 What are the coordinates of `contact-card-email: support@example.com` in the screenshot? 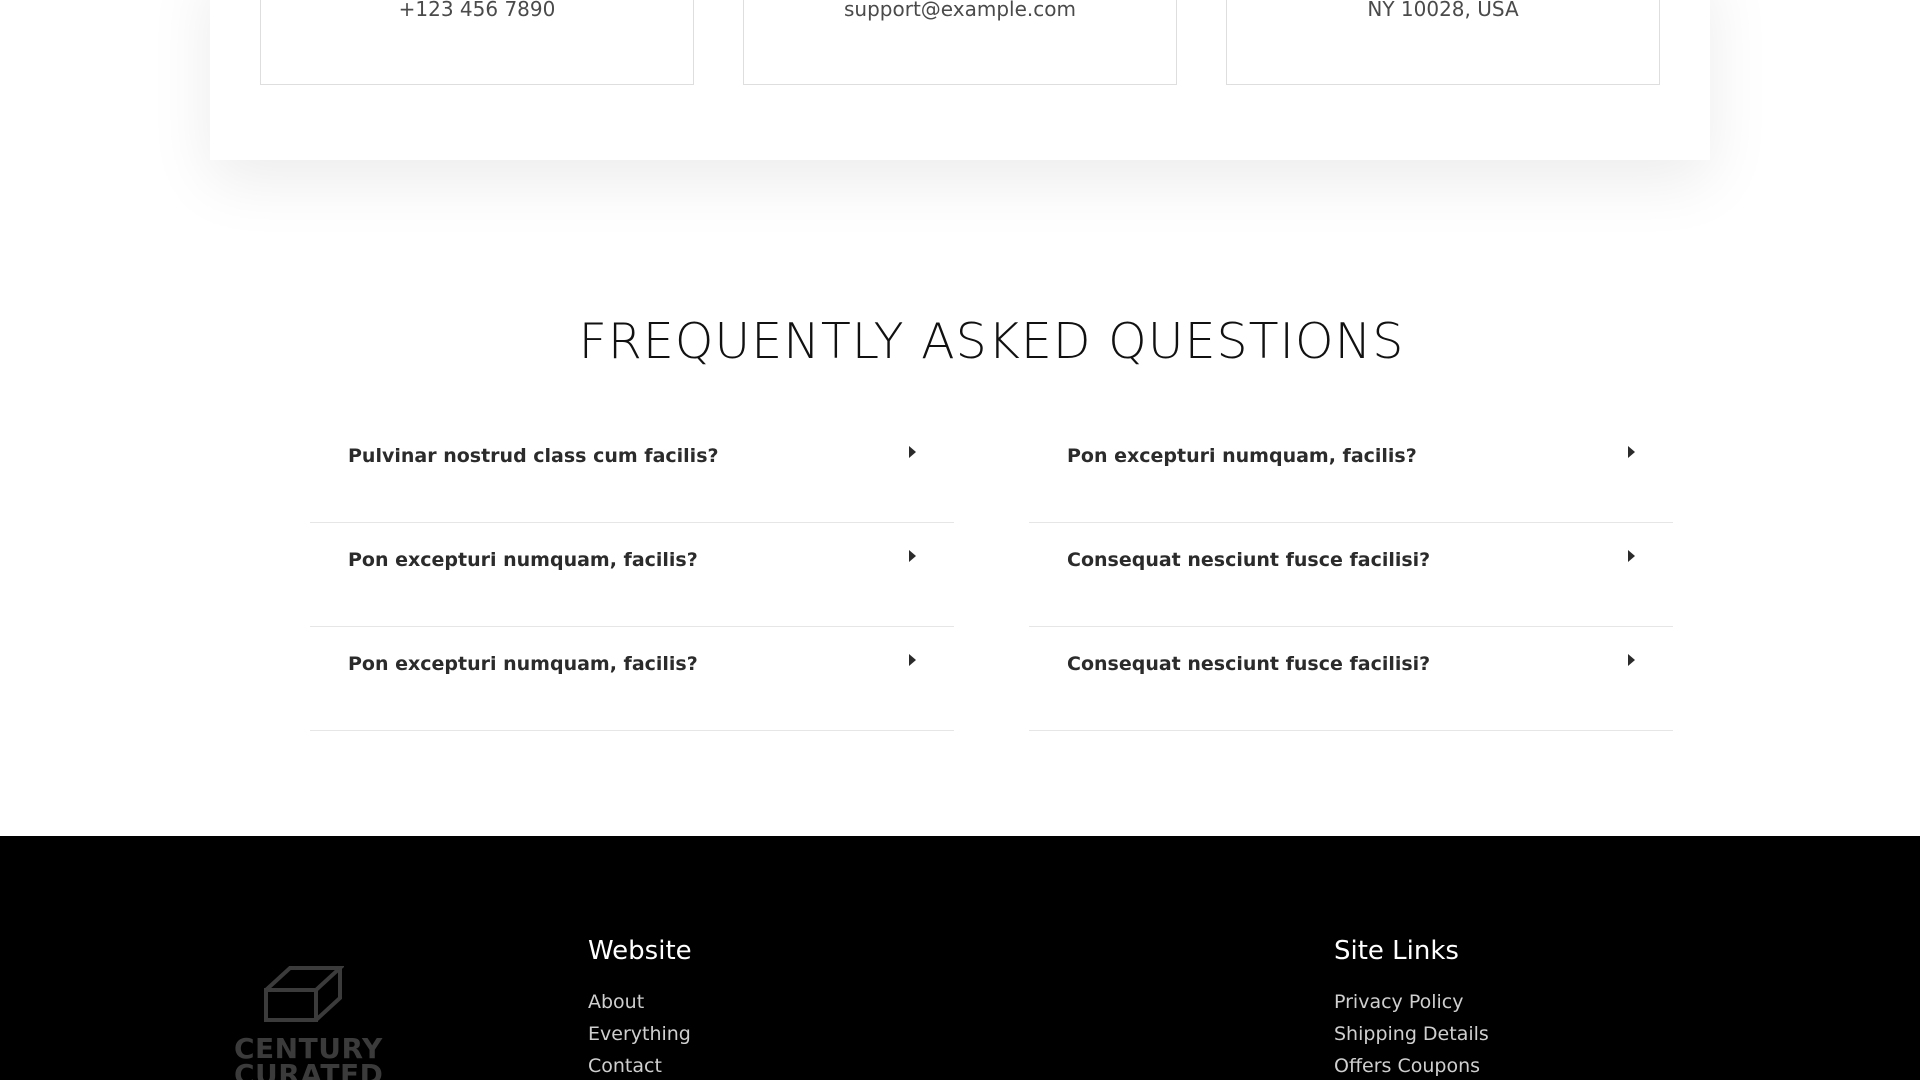 It's located at (960, 42).